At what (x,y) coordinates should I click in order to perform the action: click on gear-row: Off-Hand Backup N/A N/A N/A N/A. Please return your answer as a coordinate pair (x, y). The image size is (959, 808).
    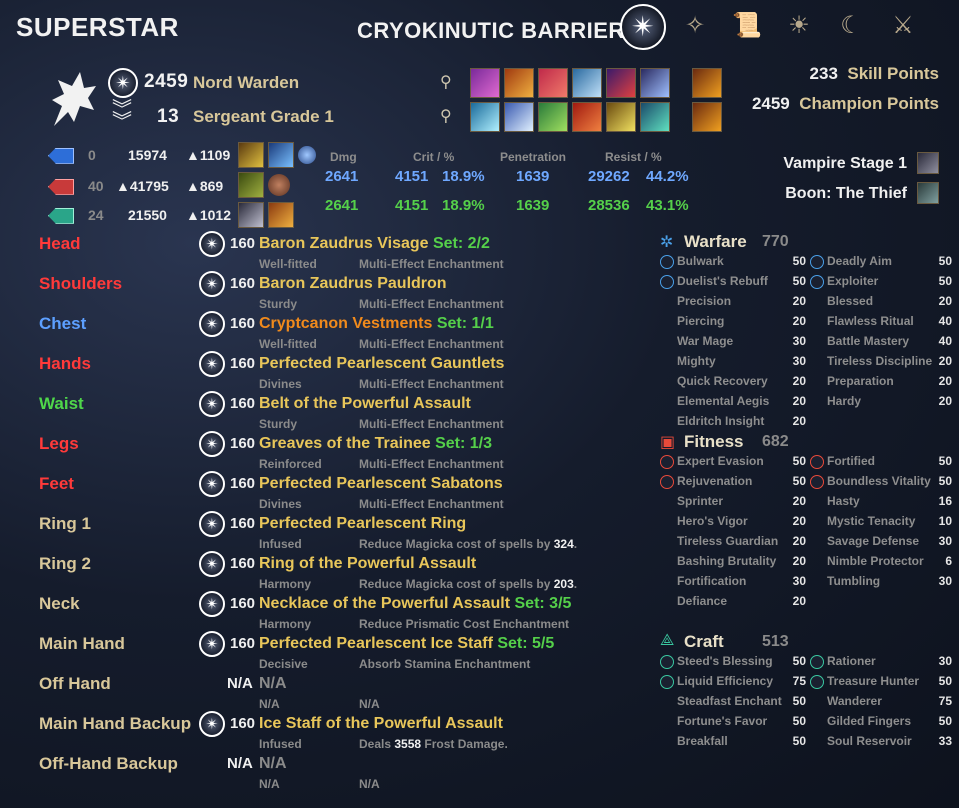
    Looking at the image, I should click on (320, 770).